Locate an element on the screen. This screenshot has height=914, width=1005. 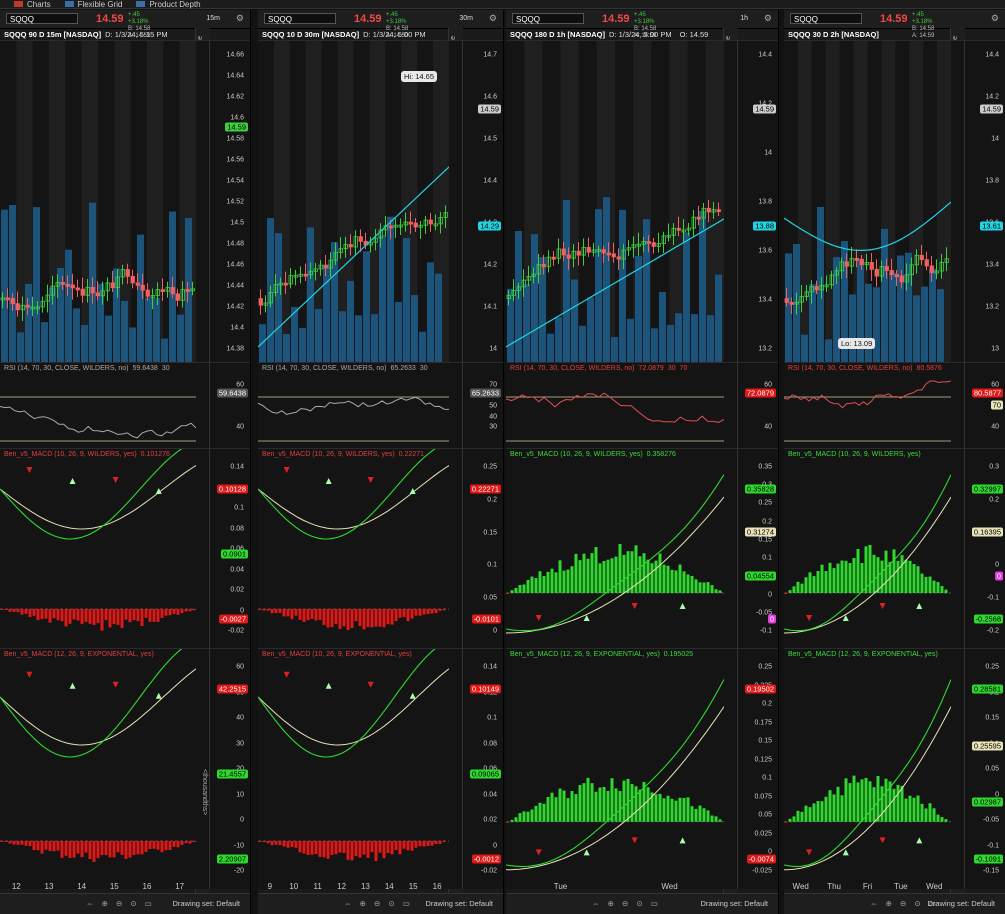
macd-wilders-study-name: Ben_v5_MACD (10, 26, 9, WILDERS, yes) is located at coordinates (576, 454).